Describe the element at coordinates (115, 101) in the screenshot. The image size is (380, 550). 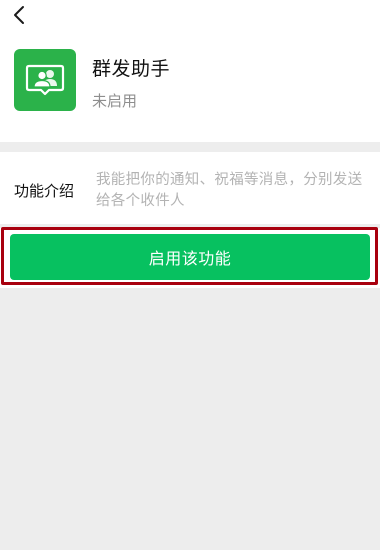
I see `app-status: 未启用` at that location.